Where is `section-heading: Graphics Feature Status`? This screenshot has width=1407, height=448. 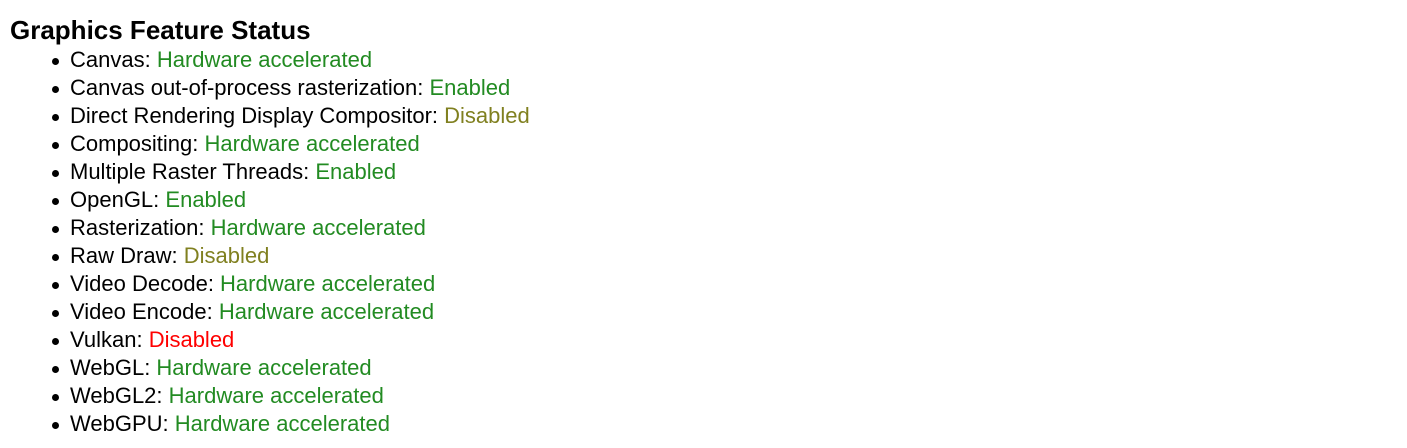
section-heading: Graphics Feature Status is located at coordinates (160, 30).